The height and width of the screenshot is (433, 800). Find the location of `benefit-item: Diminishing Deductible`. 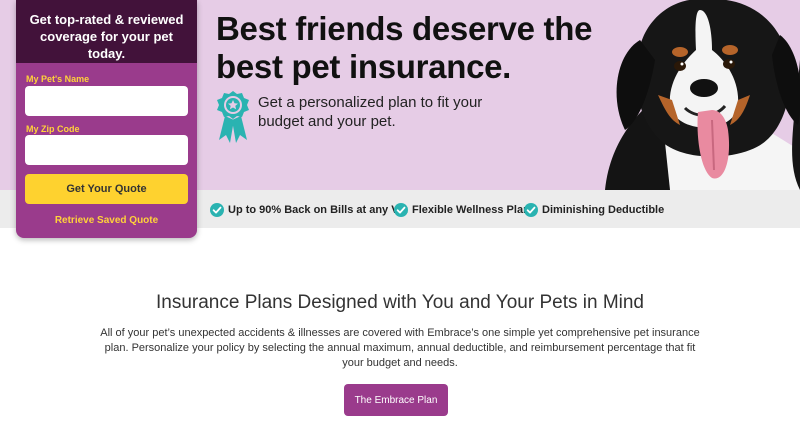

benefit-item: Diminishing Deductible is located at coordinates (594, 210).